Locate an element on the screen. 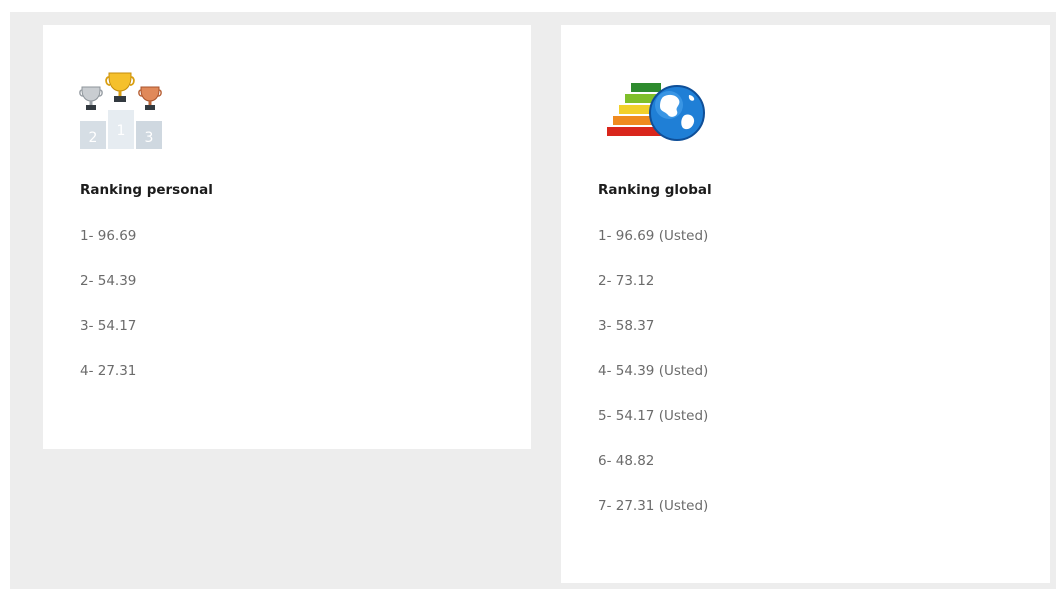  list-item: 4- 27.31 is located at coordinates (108, 371).